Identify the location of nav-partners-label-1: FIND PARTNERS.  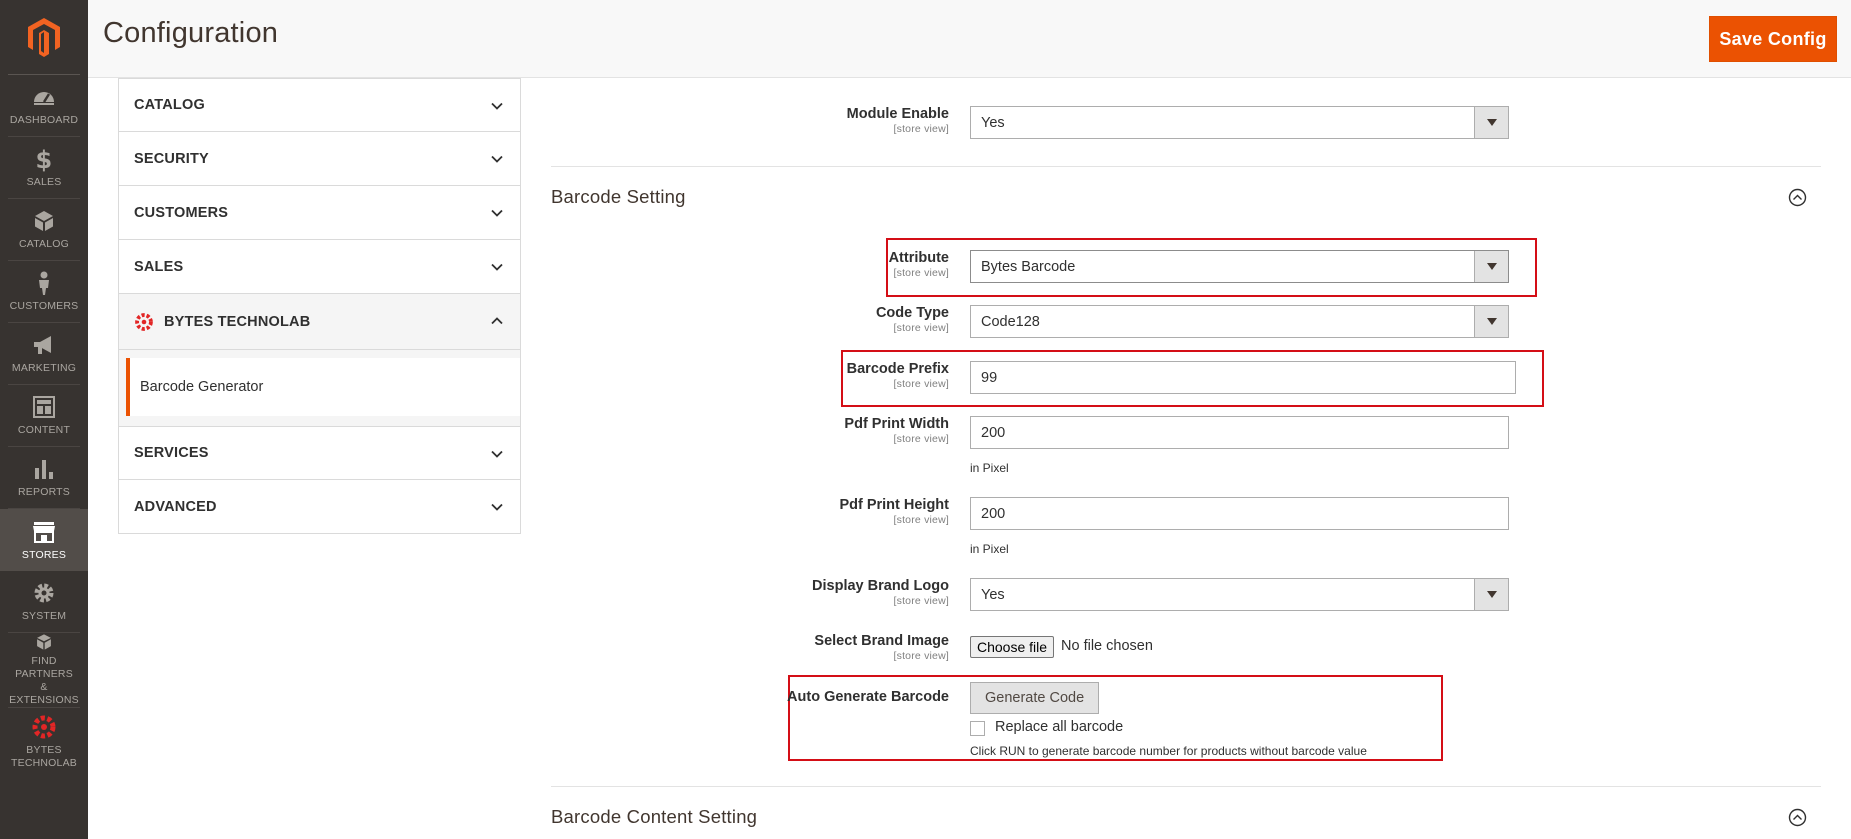
(44, 667).